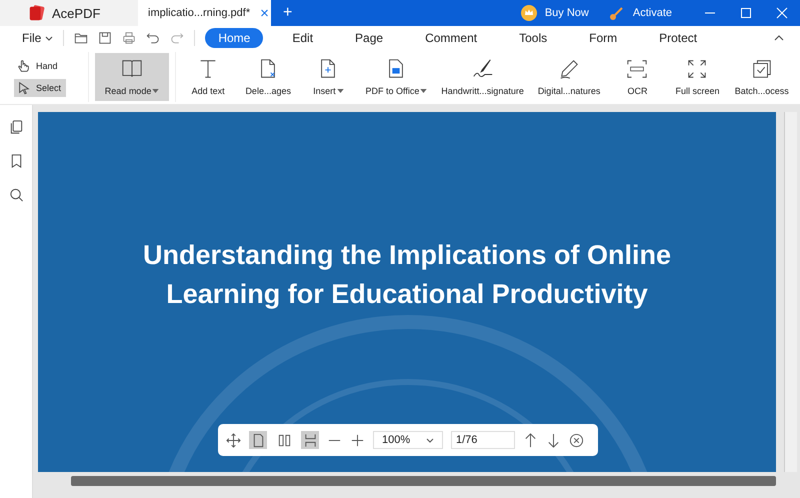 The height and width of the screenshot is (498, 800). I want to click on crown-icon, so click(528, 13).